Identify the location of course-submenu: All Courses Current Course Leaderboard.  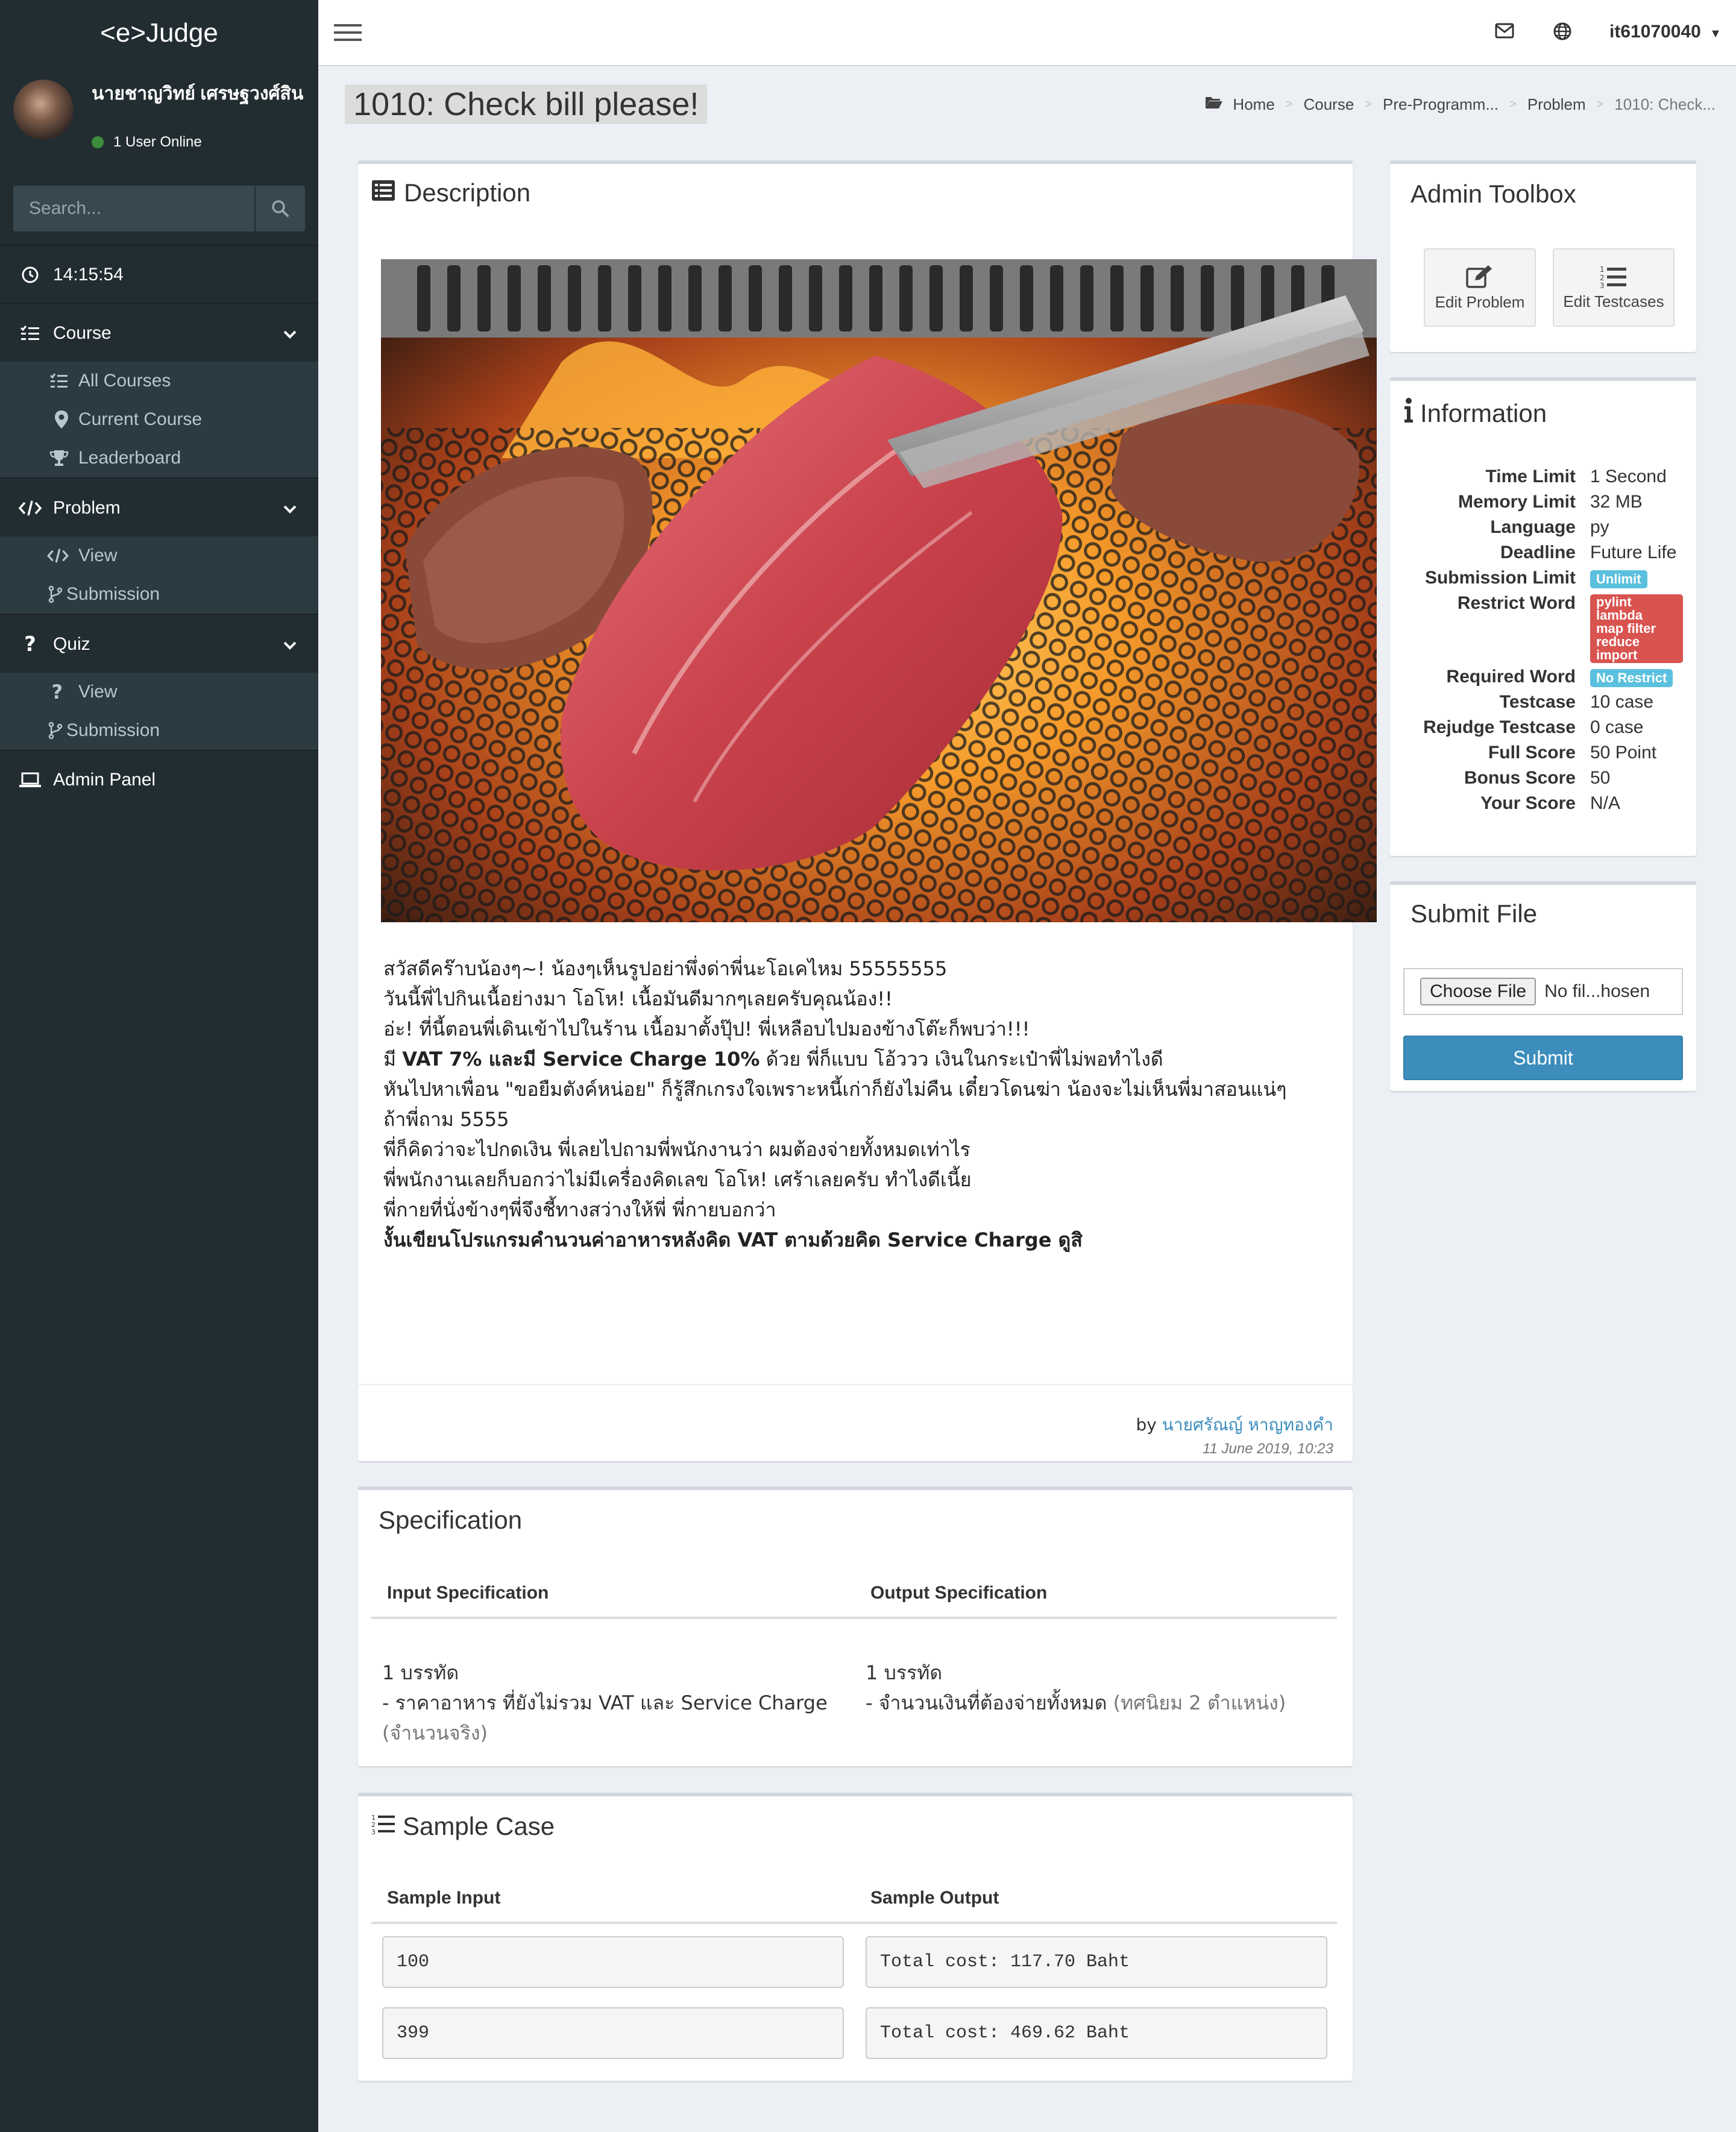
(159, 419).